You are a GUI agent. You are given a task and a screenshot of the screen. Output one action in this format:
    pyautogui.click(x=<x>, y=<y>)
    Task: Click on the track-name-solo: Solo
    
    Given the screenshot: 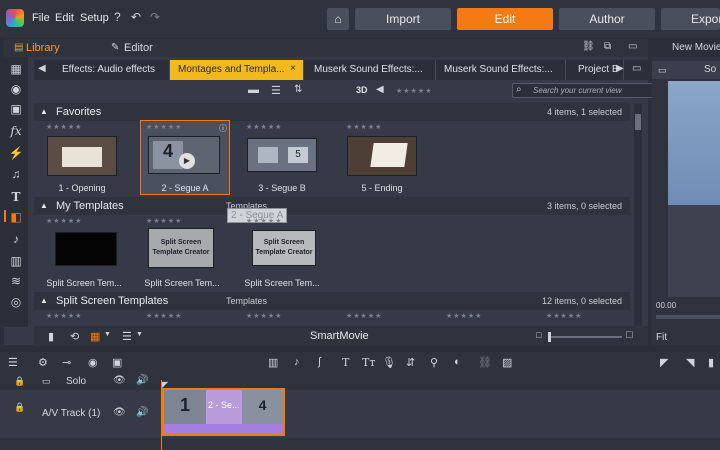 What is the action you would take?
    pyautogui.click(x=76, y=381)
    